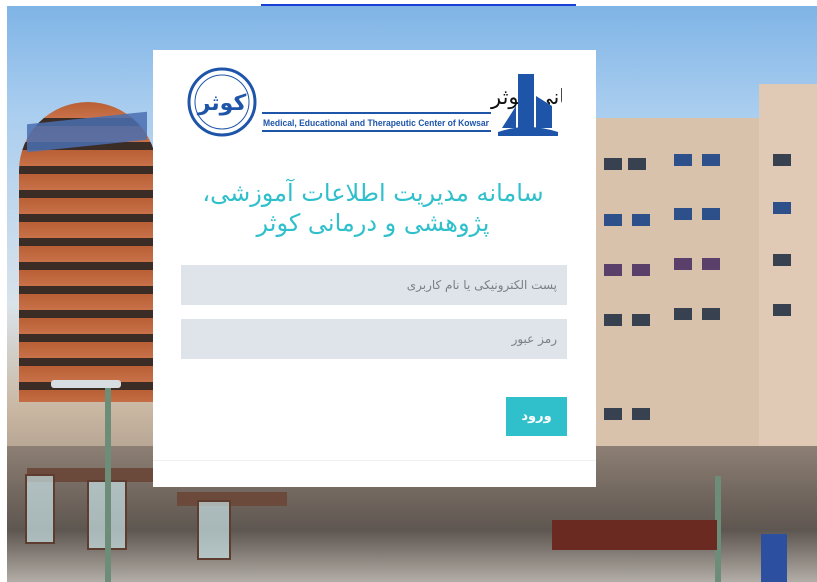  What do you see at coordinates (373, 193) in the screenshot?
I see `login-title-line1: سامانه مدیریت اطلاعات آموزشی،` at bounding box center [373, 193].